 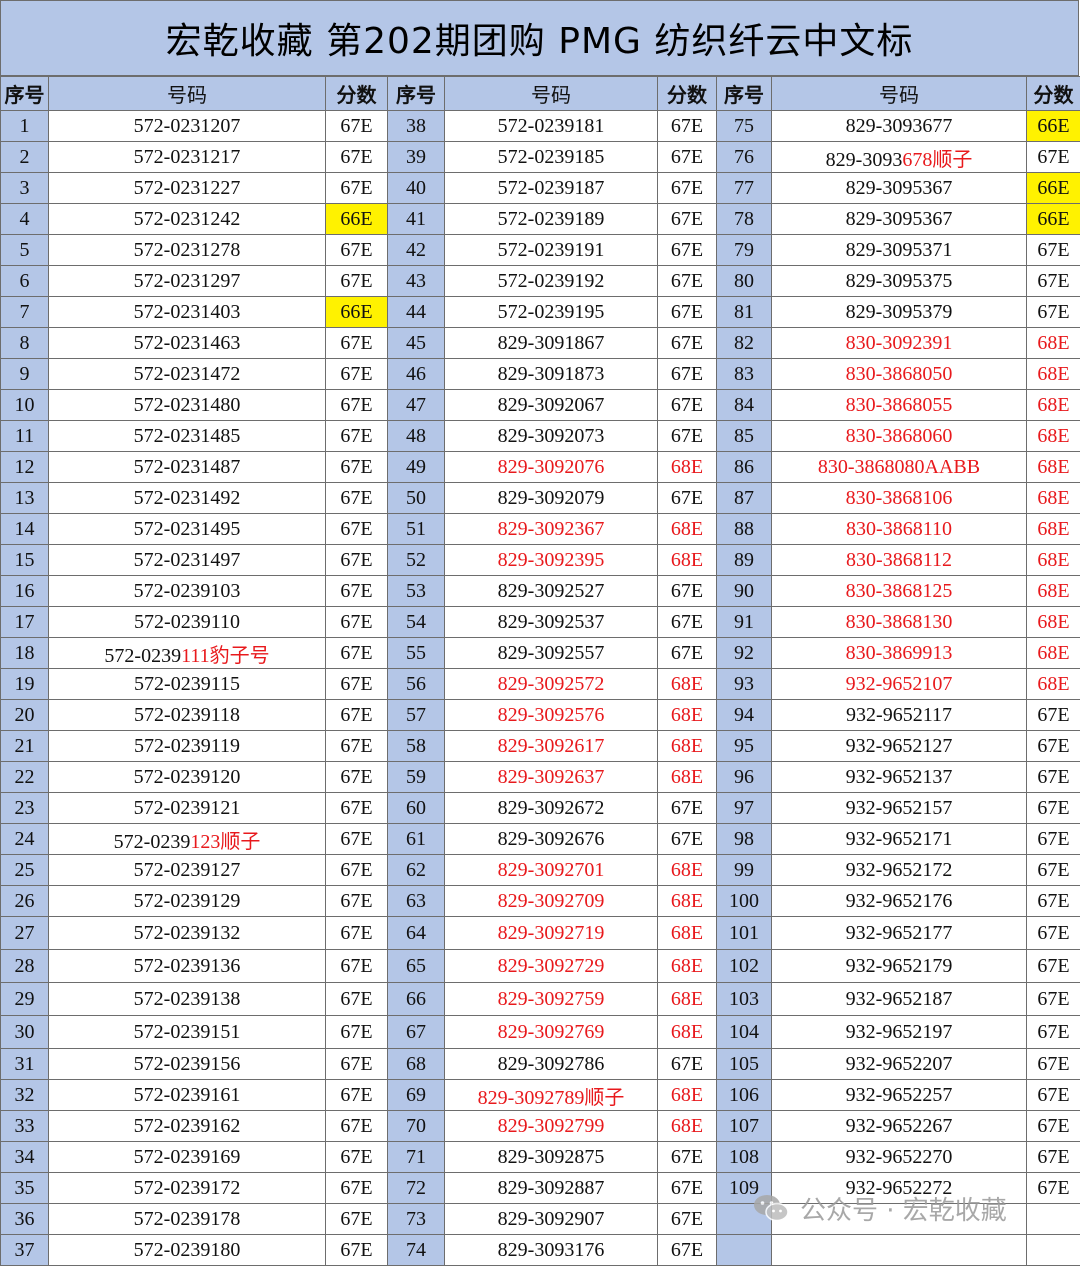 I want to click on seq-cell: 43, so click(x=416, y=281).